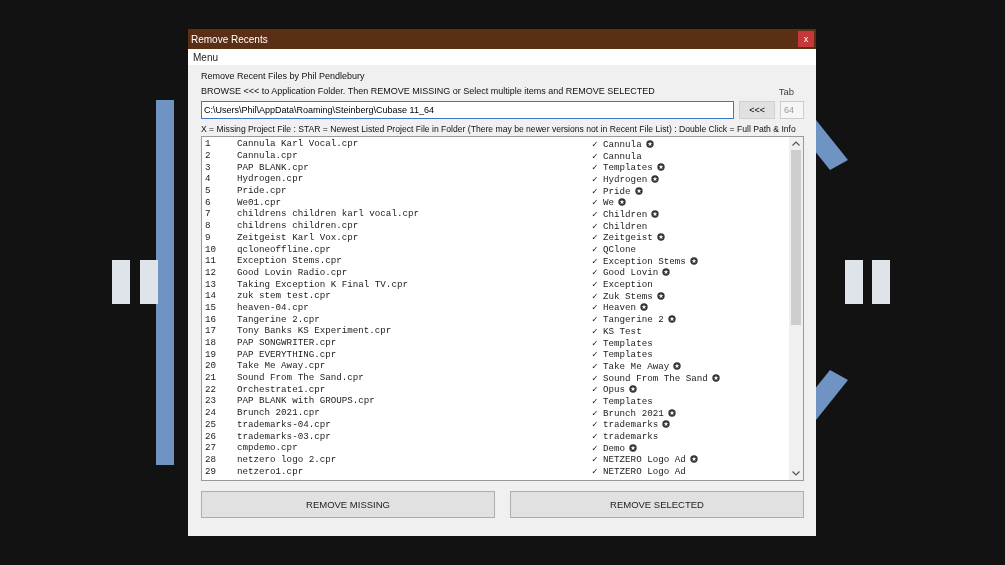 The width and height of the screenshot is (1005, 565). I want to click on browse-button: <<<, so click(757, 110).